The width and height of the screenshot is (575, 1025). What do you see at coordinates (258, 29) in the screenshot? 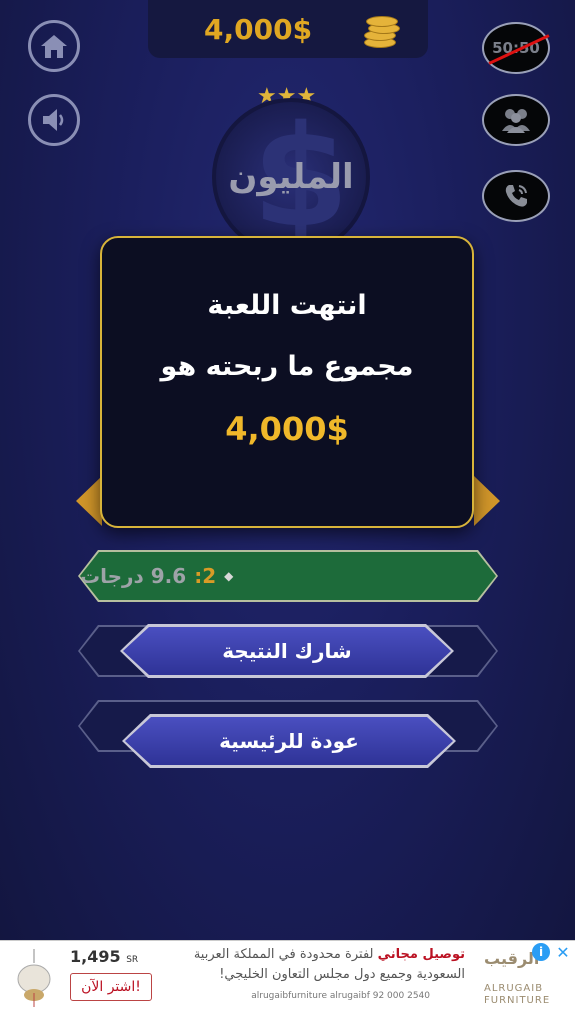
I see `balance-amount: 4,000$` at bounding box center [258, 29].